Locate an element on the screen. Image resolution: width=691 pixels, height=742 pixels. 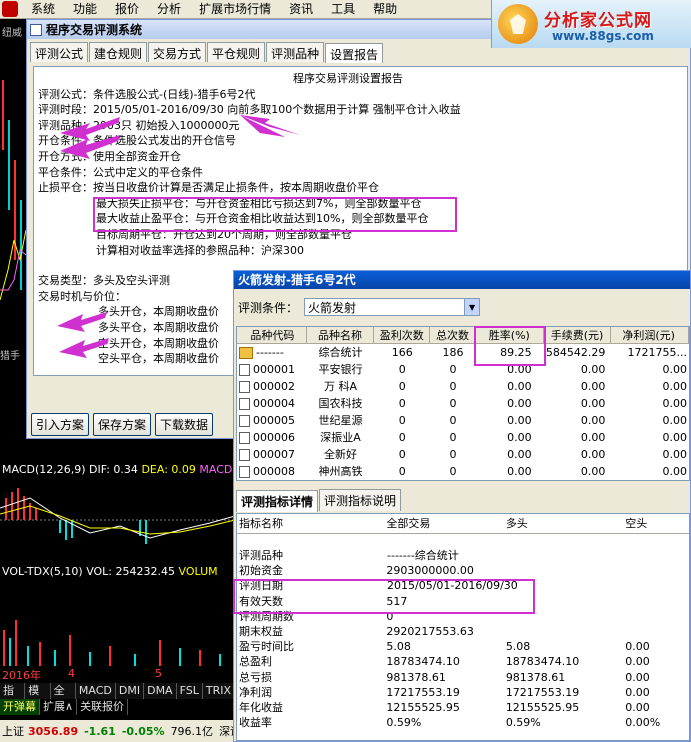
report-stop-loss: 止损平仓：按当日收盘价计算是否满足止损条件，按本周期收盘价平仓 is located at coordinates (208, 188).